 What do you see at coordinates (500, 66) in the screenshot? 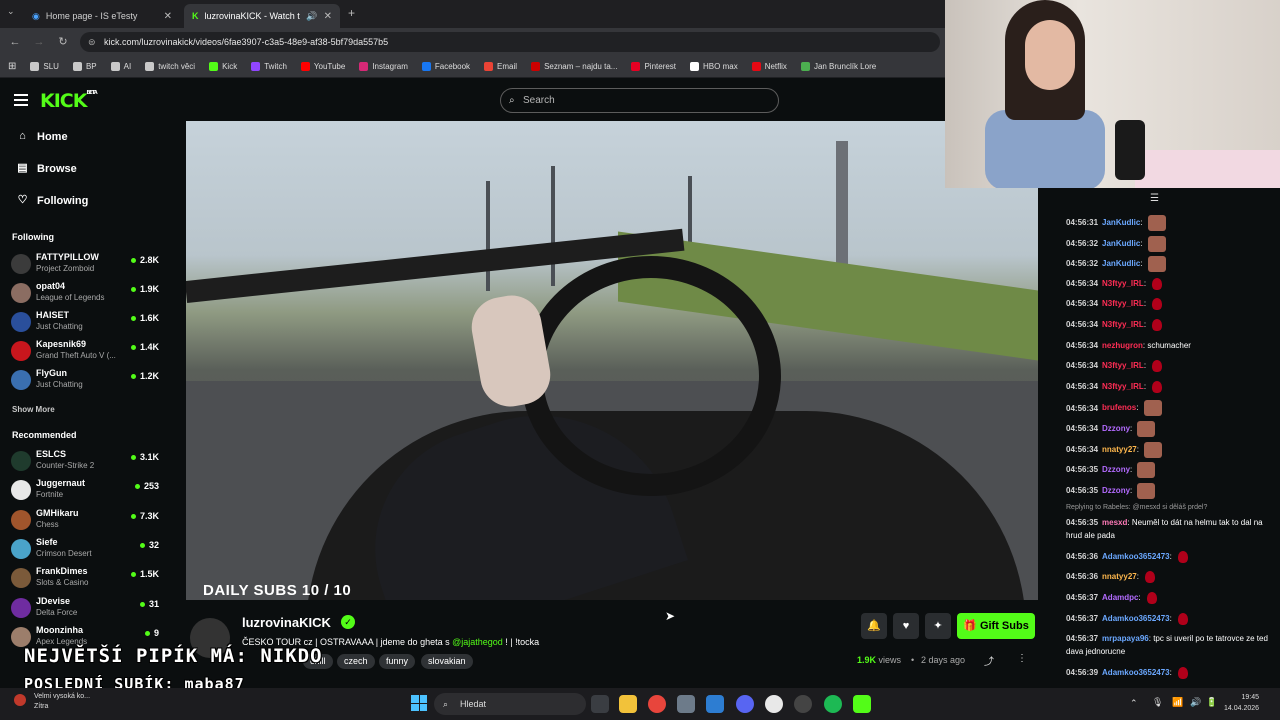
I see `bookmark: Email` at bounding box center [500, 66].